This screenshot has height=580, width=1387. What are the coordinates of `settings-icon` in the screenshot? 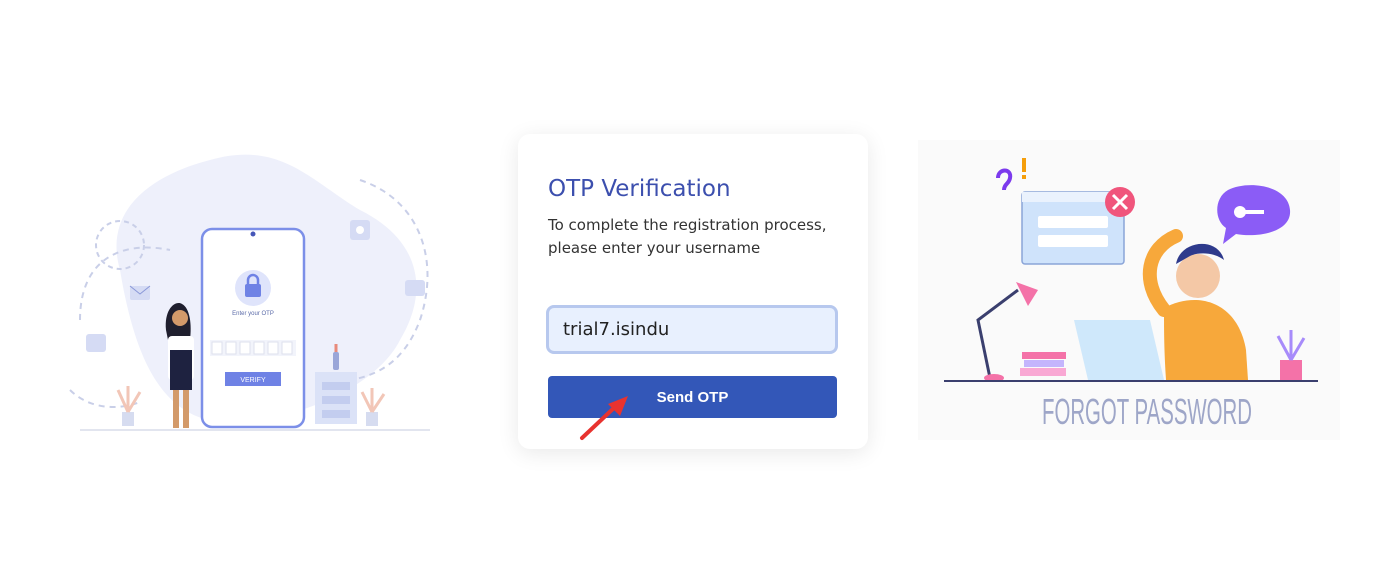 It's located at (360, 230).